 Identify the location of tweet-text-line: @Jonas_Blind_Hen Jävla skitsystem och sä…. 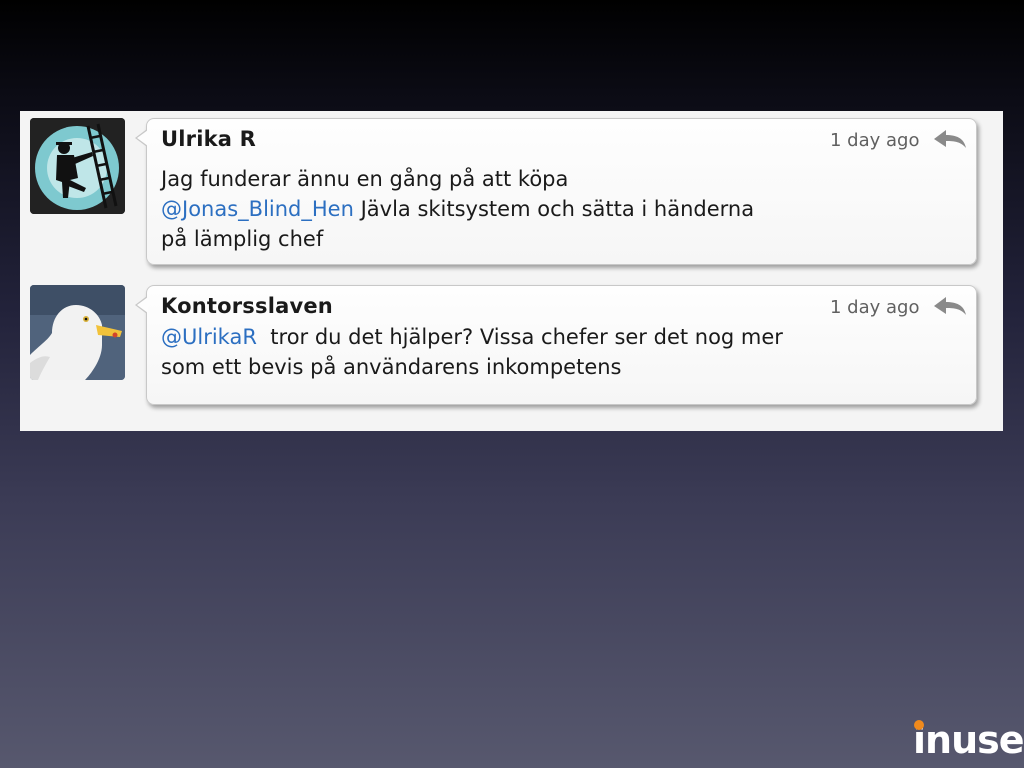
(561, 209).